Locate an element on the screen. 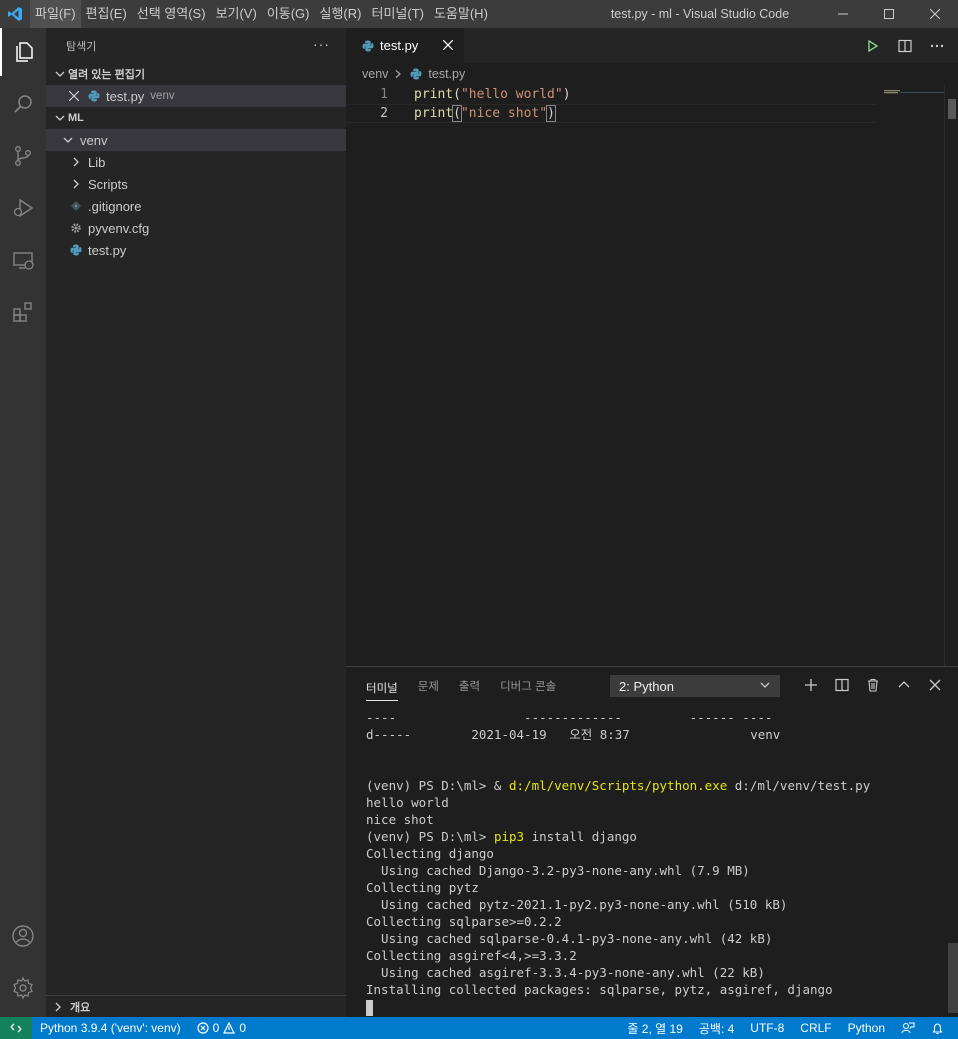  remote-explorer-activity-button is located at coordinates (23, 260).